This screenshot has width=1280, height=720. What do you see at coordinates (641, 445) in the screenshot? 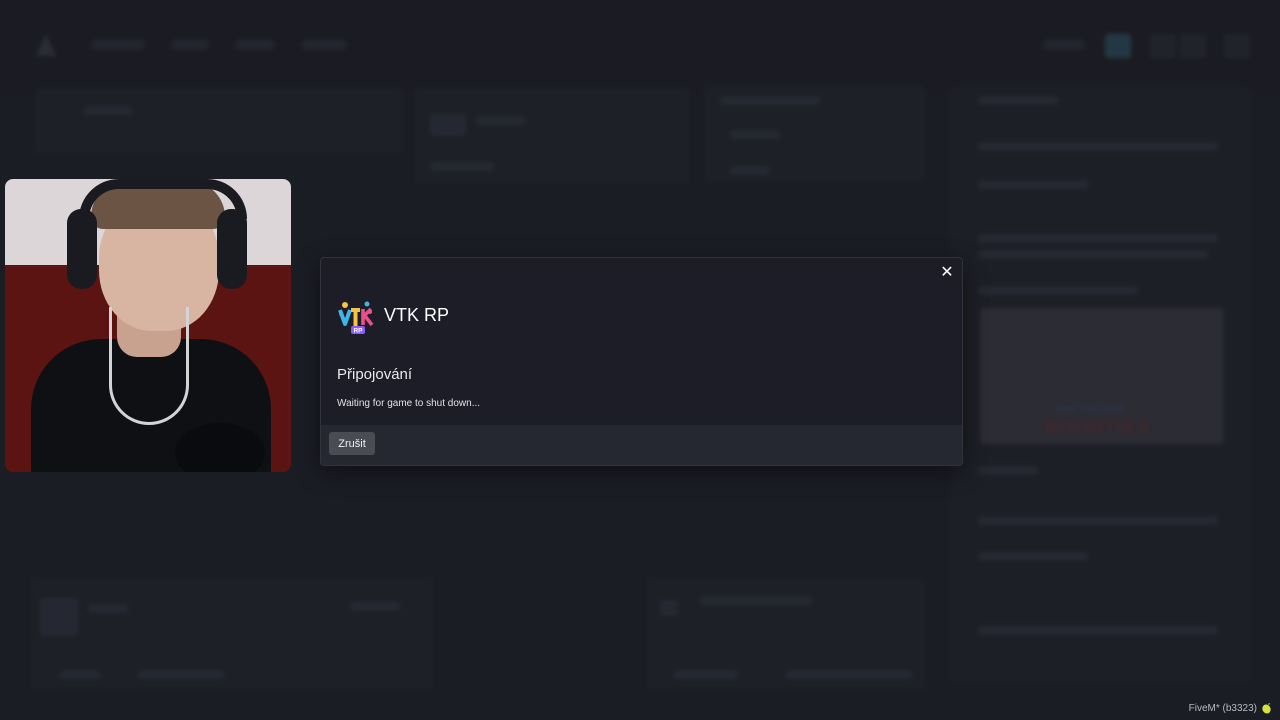
I see `dialog-footer: Zrušit` at bounding box center [641, 445].